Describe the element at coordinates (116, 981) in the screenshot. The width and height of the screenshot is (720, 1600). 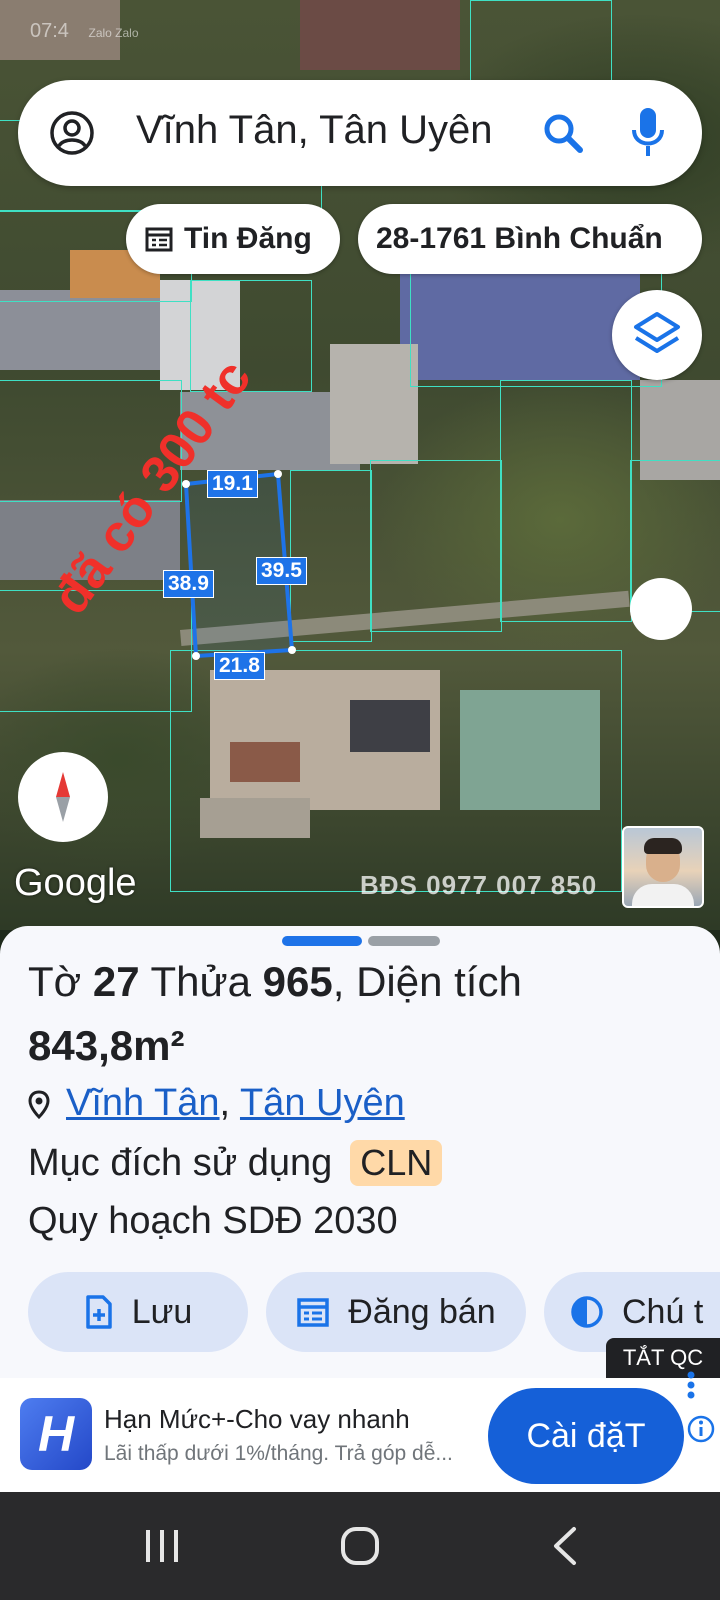
I see `sheet-number: 27` at that location.